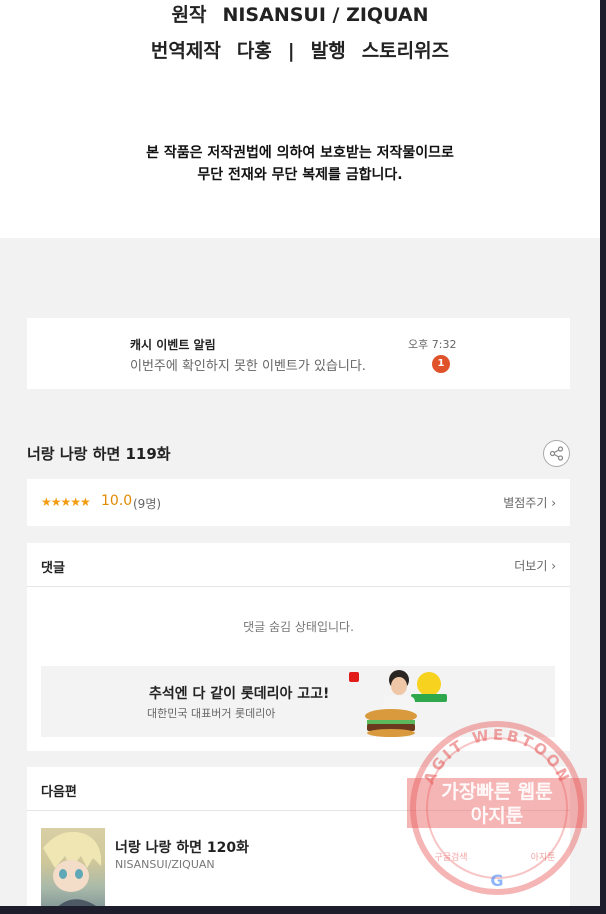 The height and width of the screenshot is (914, 606). I want to click on star-rating-icon: ★★★★★, so click(66, 502).